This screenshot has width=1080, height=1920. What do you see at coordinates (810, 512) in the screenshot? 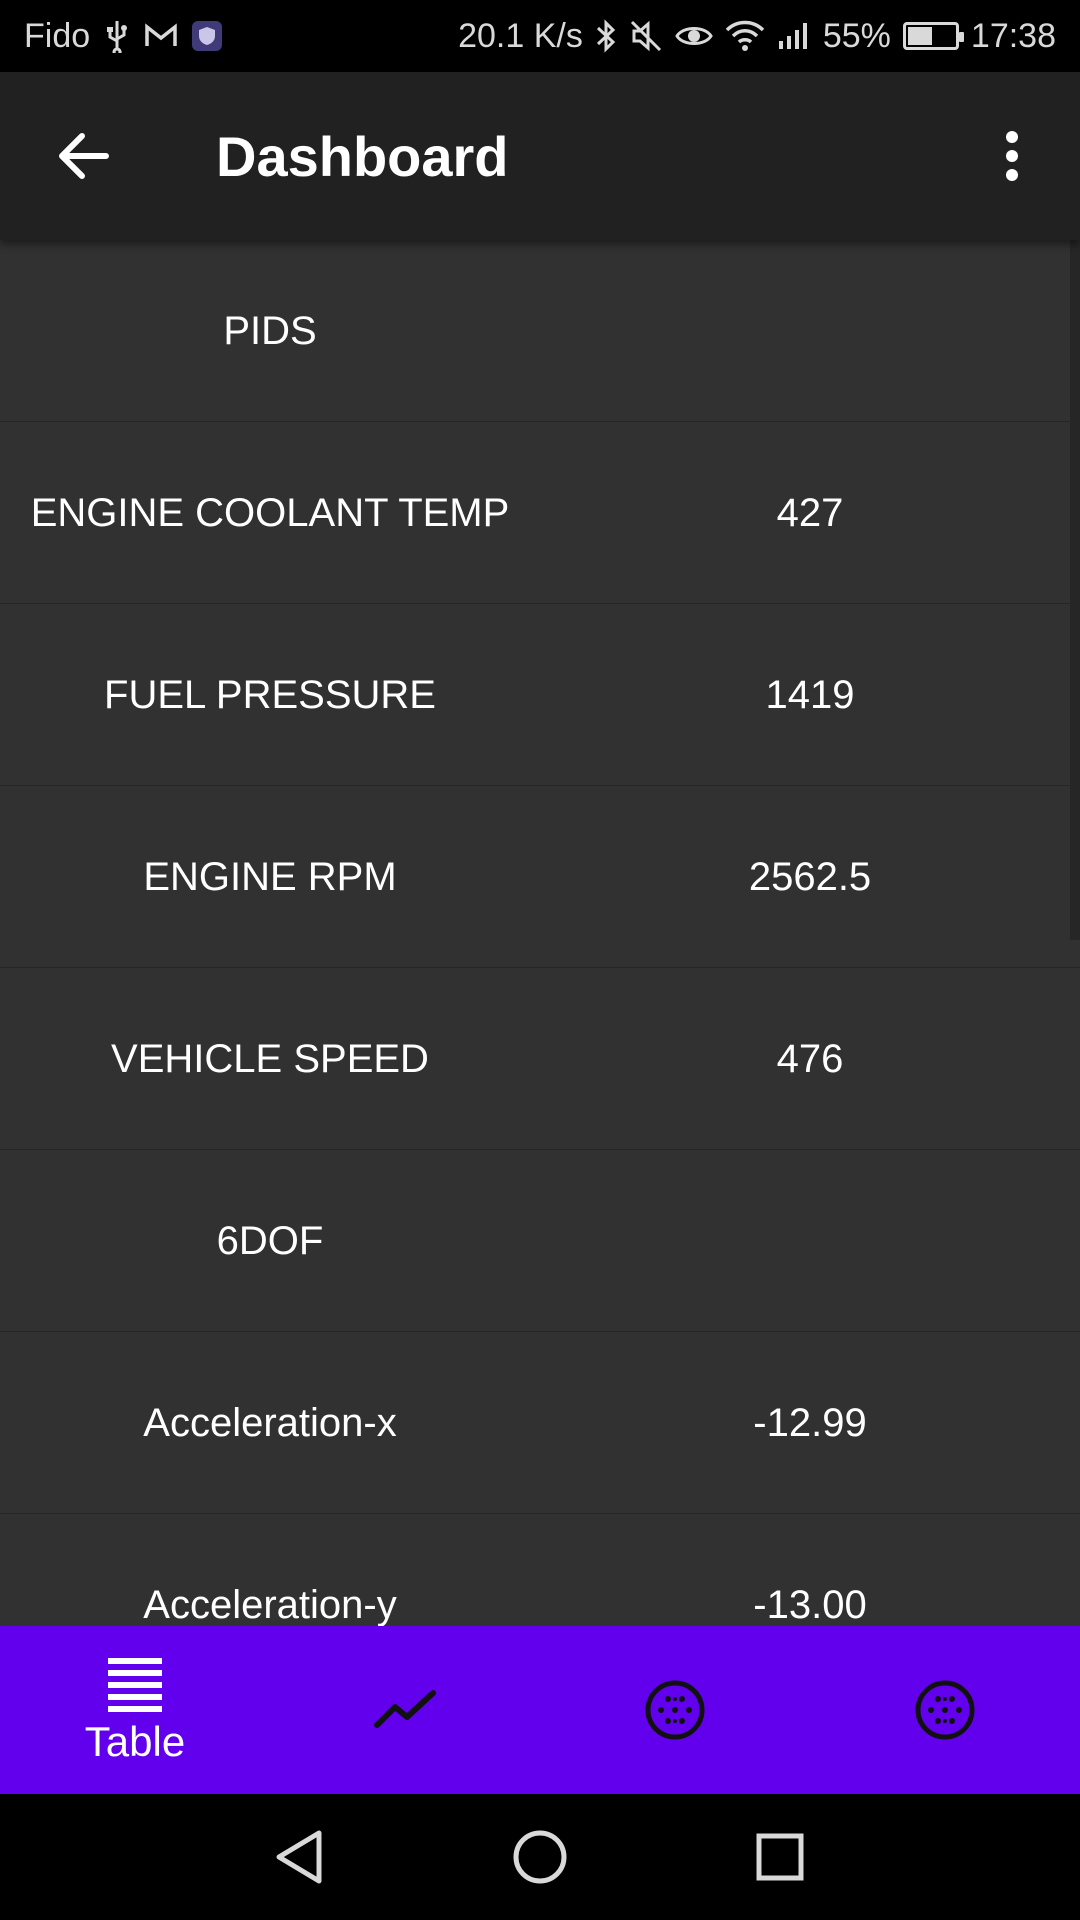
I see `pid-value-cell: 427` at bounding box center [810, 512].